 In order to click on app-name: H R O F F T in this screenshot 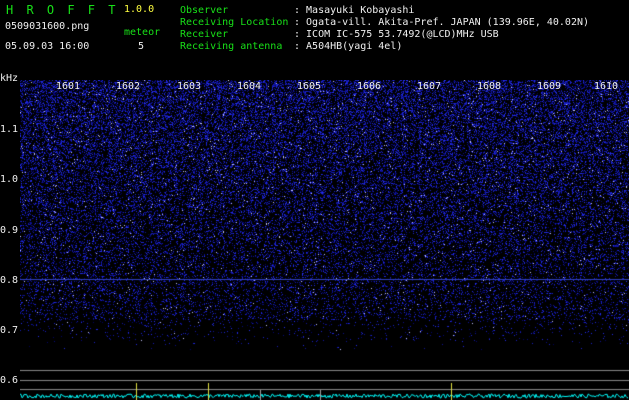, I will do `click(62, 10)`.